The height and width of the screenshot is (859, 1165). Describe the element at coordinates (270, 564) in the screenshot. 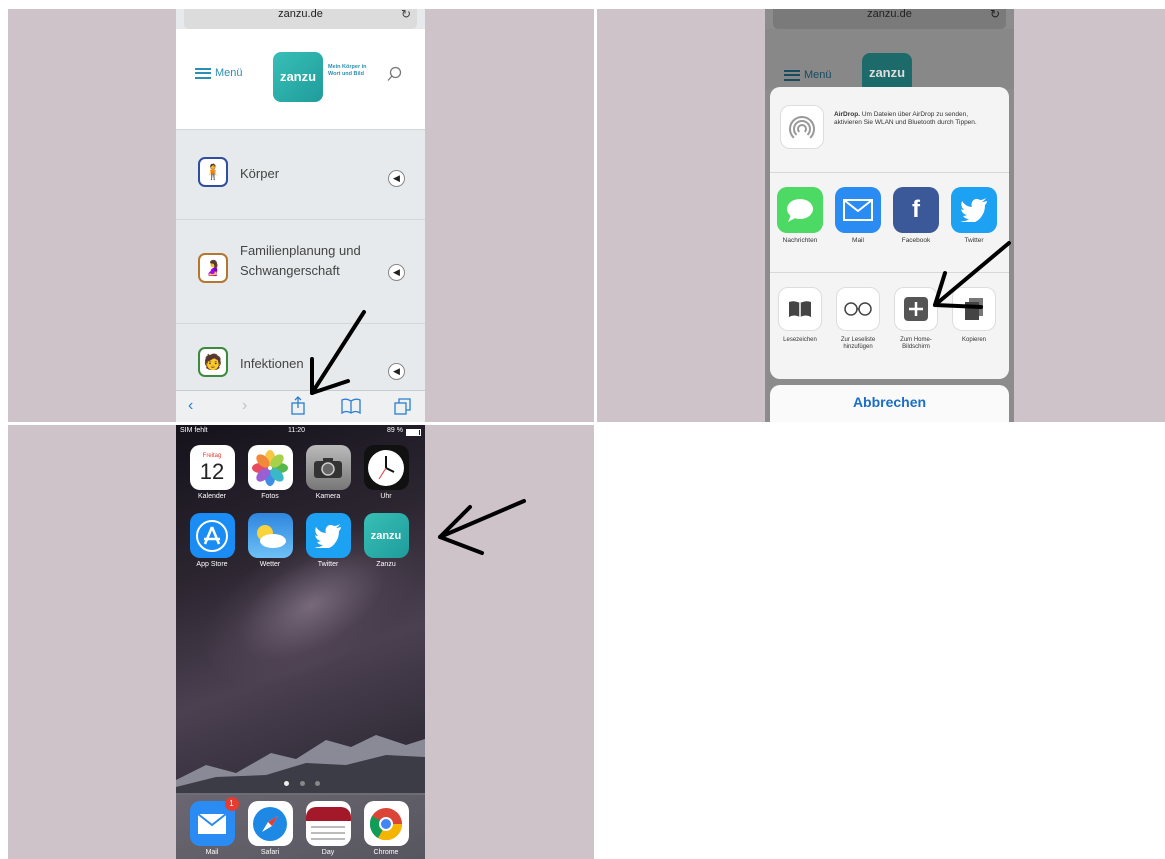

I see `app-label: Wetter` at that location.